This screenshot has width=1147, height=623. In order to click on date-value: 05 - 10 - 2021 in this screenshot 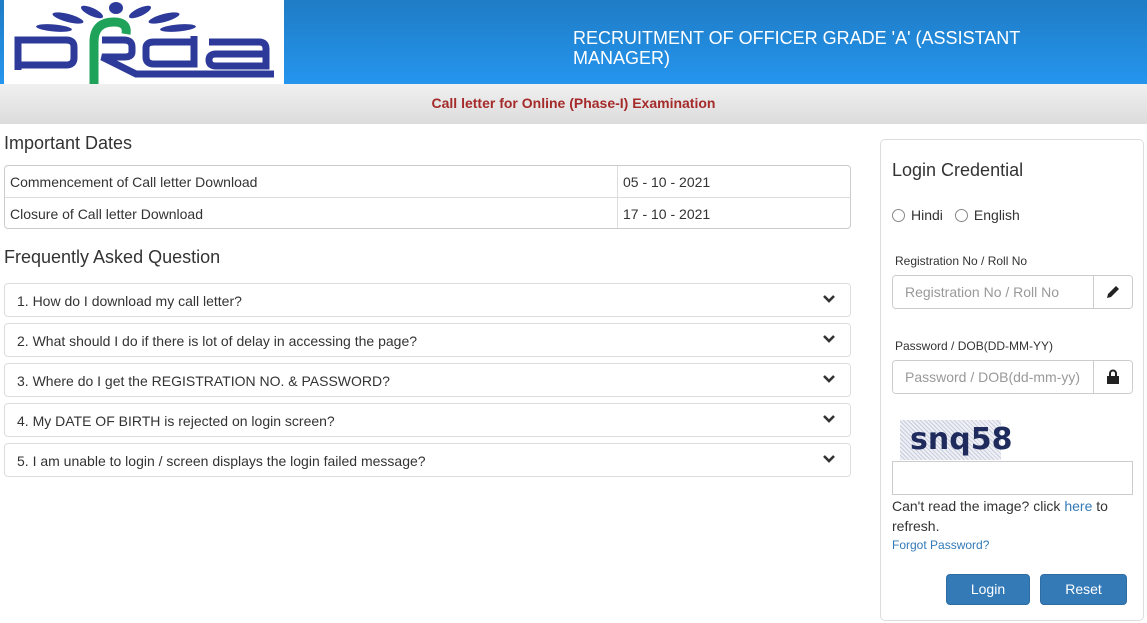, I will do `click(667, 182)`.